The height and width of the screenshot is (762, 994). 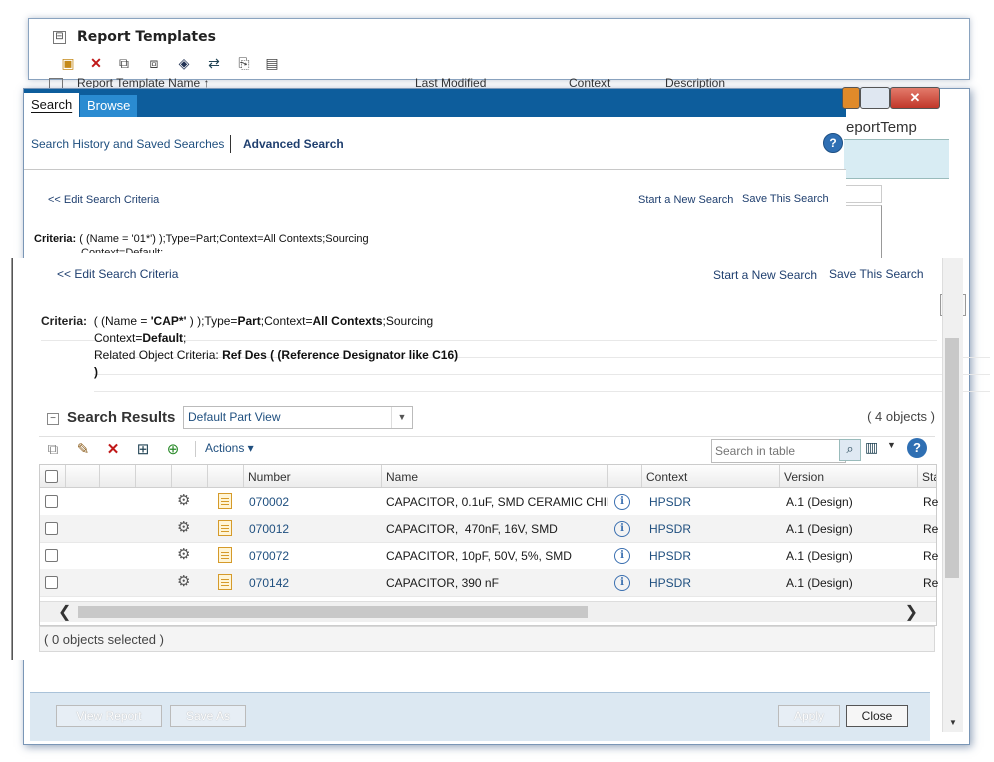 I want to click on view-select: Default Part View ▼, so click(x=298, y=417).